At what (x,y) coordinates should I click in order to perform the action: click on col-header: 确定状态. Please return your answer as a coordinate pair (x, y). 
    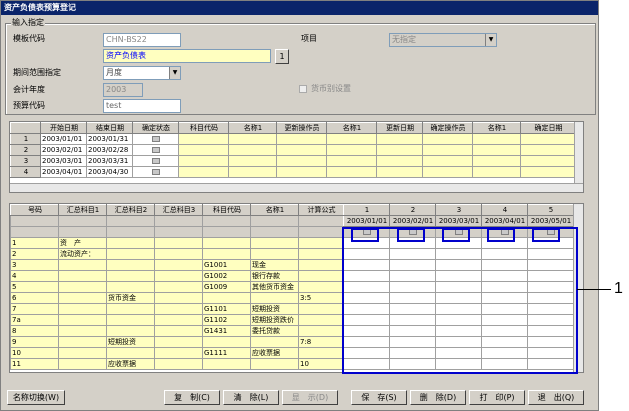
    Looking at the image, I should click on (155, 128).